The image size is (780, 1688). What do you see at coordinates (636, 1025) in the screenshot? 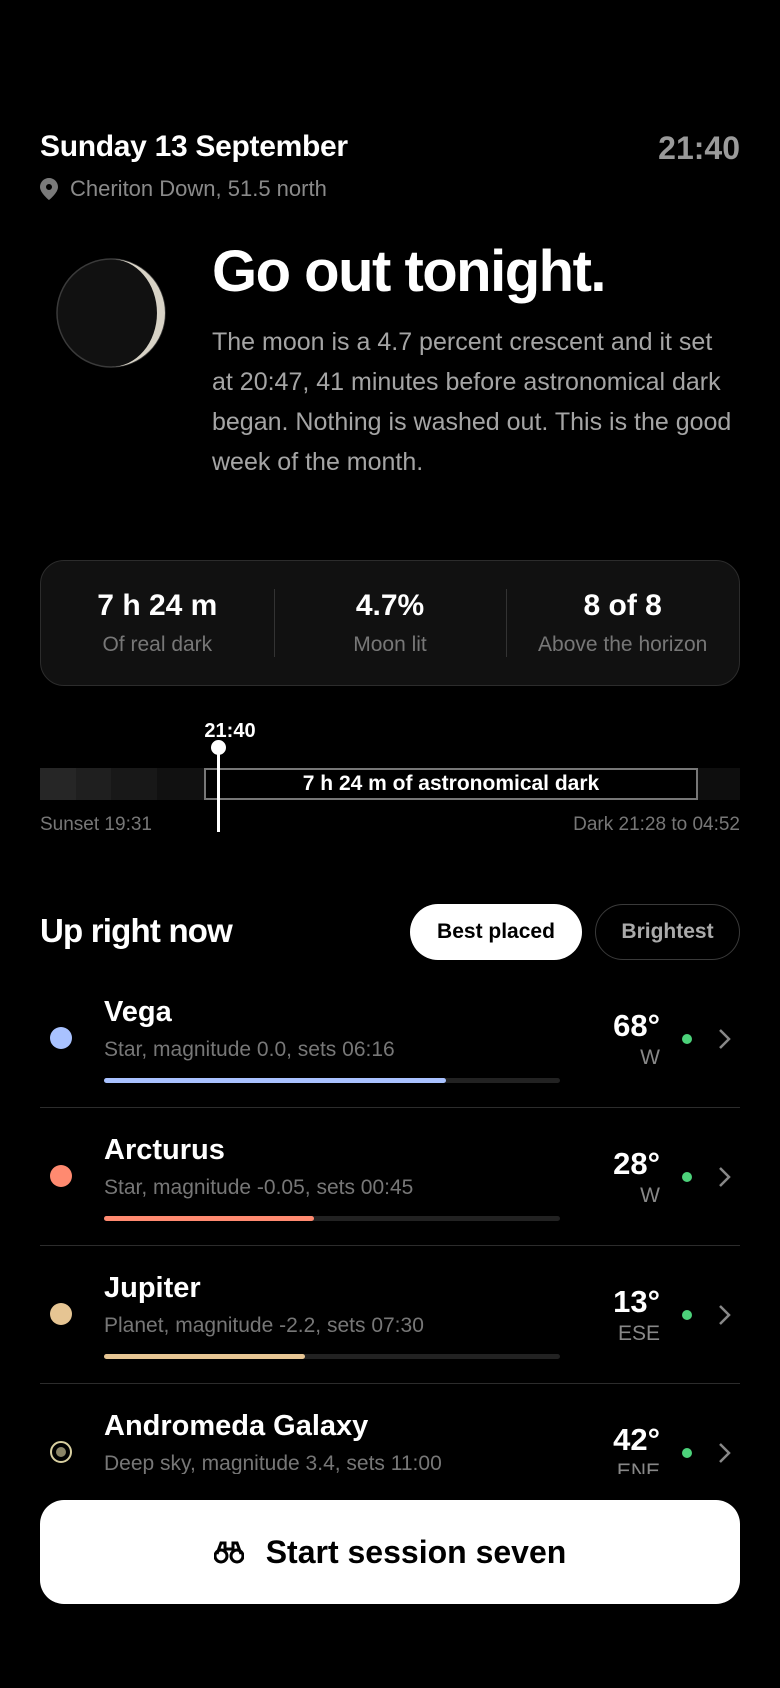
I see `object-altitude: 68°` at bounding box center [636, 1025].